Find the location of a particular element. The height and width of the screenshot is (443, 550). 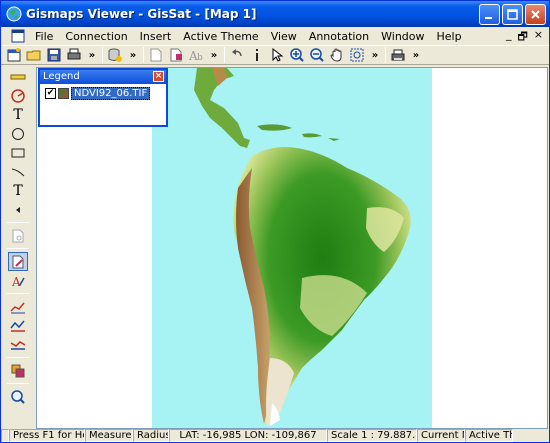

save-icon is located at coordinates (54, 55).